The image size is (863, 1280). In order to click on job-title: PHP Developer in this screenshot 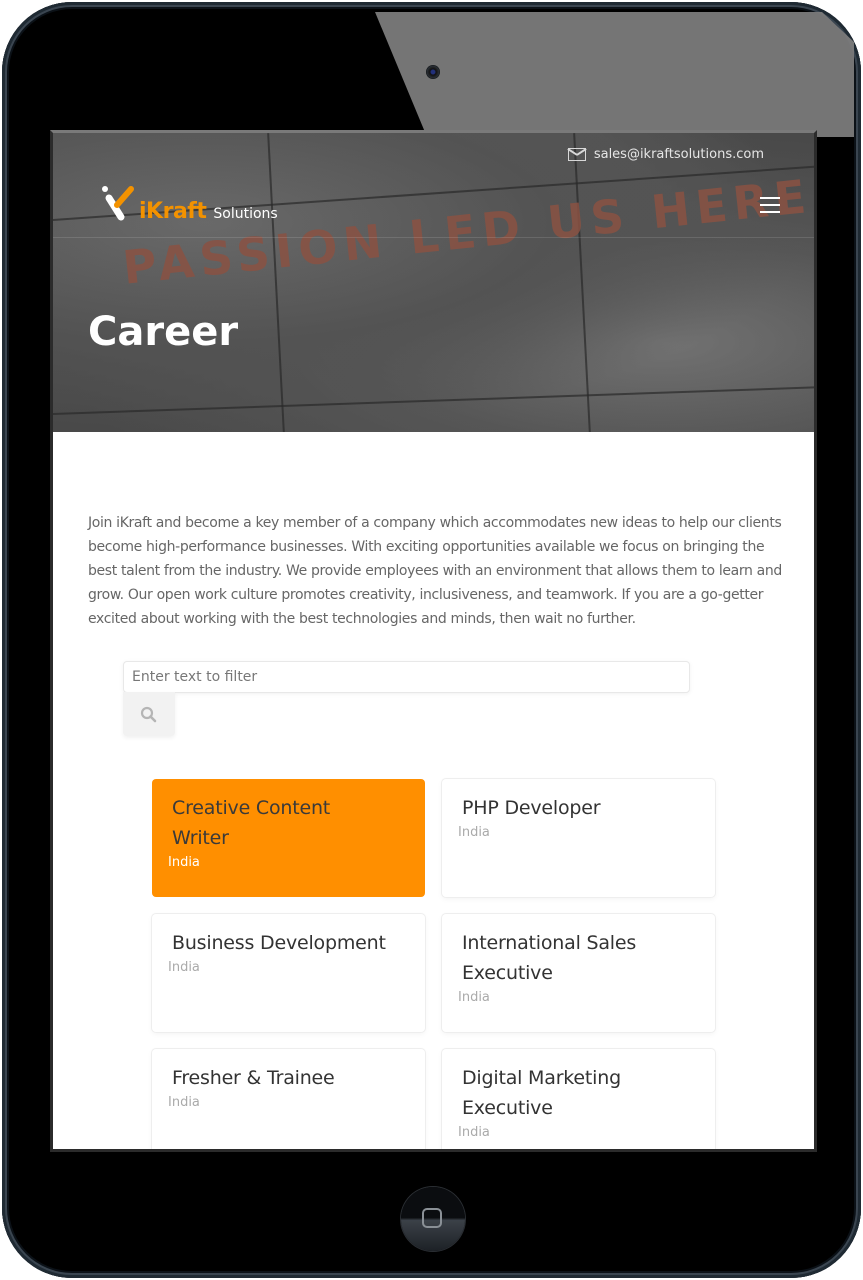, I will do `click(531, 808)`.